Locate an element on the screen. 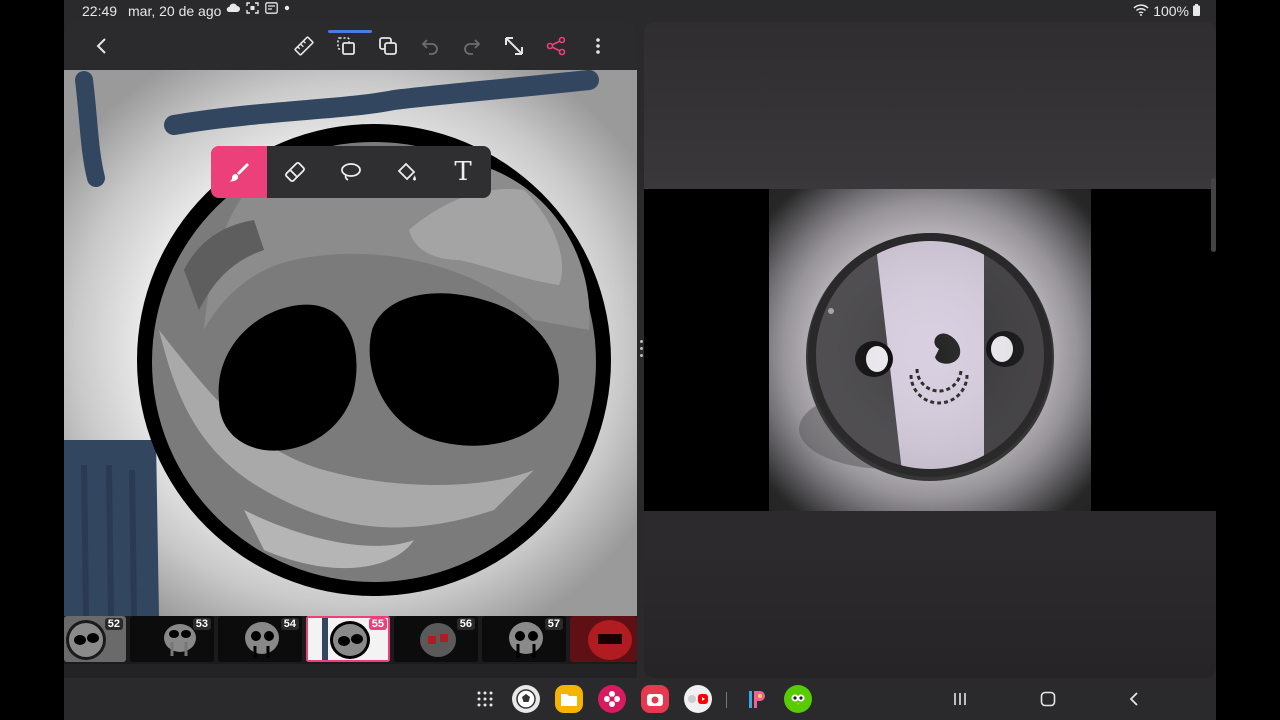  edge-panel-handle is located at coordinates (1213, 215).